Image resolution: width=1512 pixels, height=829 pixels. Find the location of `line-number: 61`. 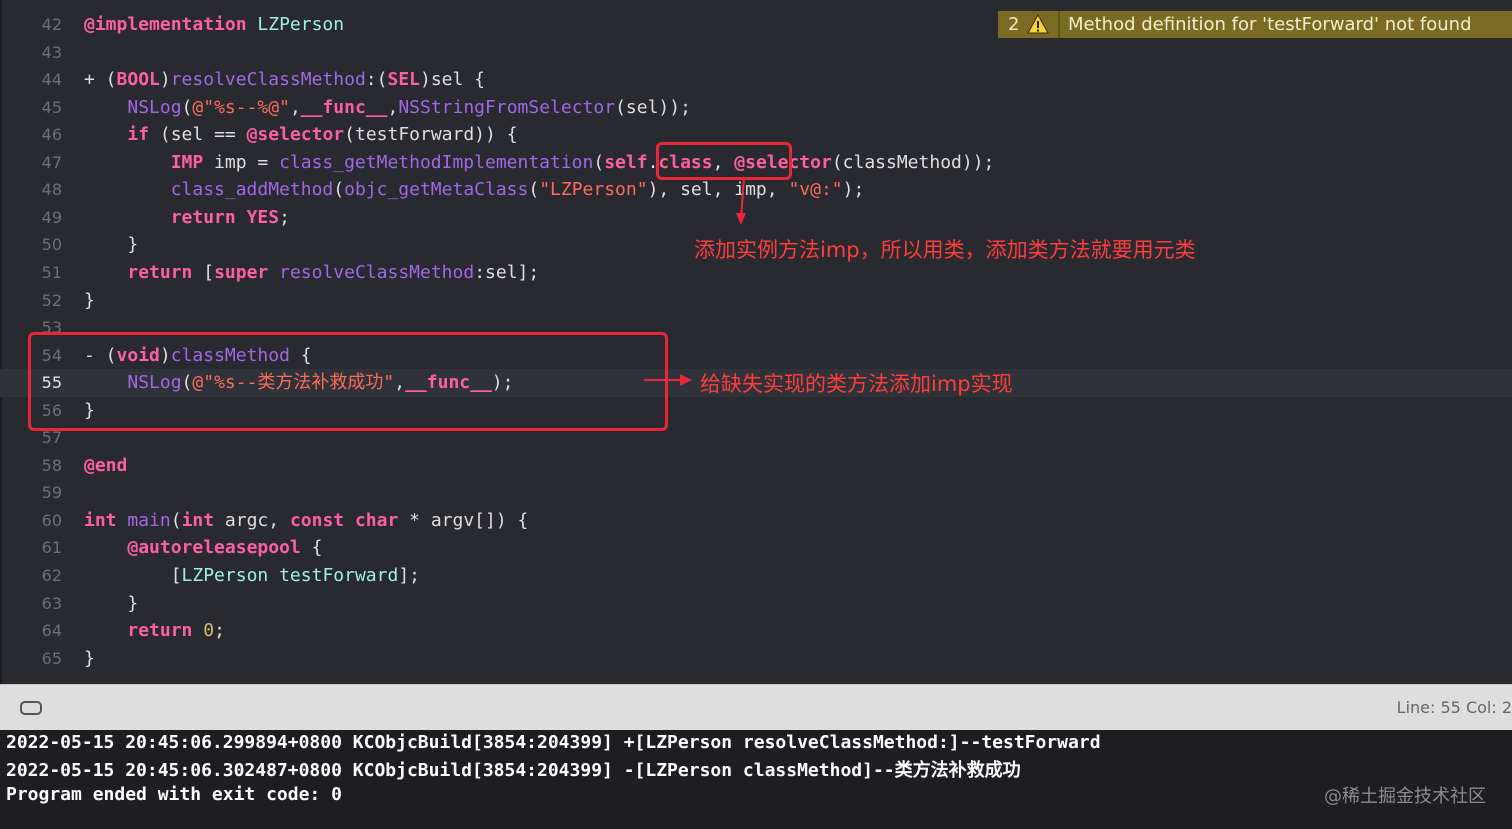

line-number: 61 is located at coordinates (51, 548).